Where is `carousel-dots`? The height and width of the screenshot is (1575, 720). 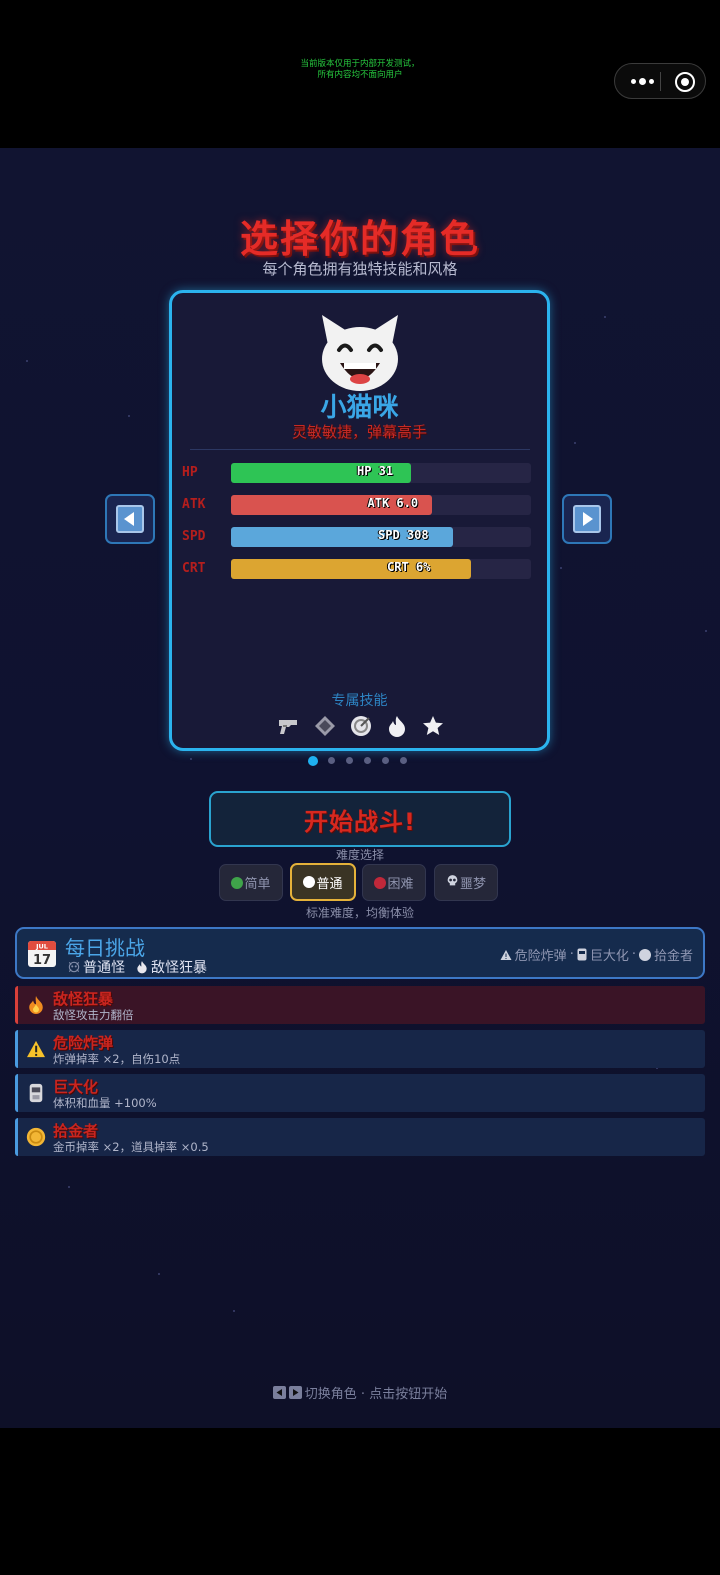 carousel-dots is located at coordinates (358, 761).